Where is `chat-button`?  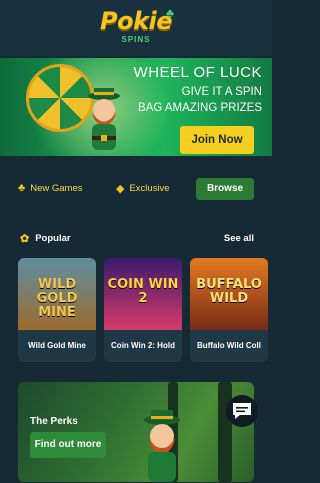
chat-button is located at coordinates (242, 411).